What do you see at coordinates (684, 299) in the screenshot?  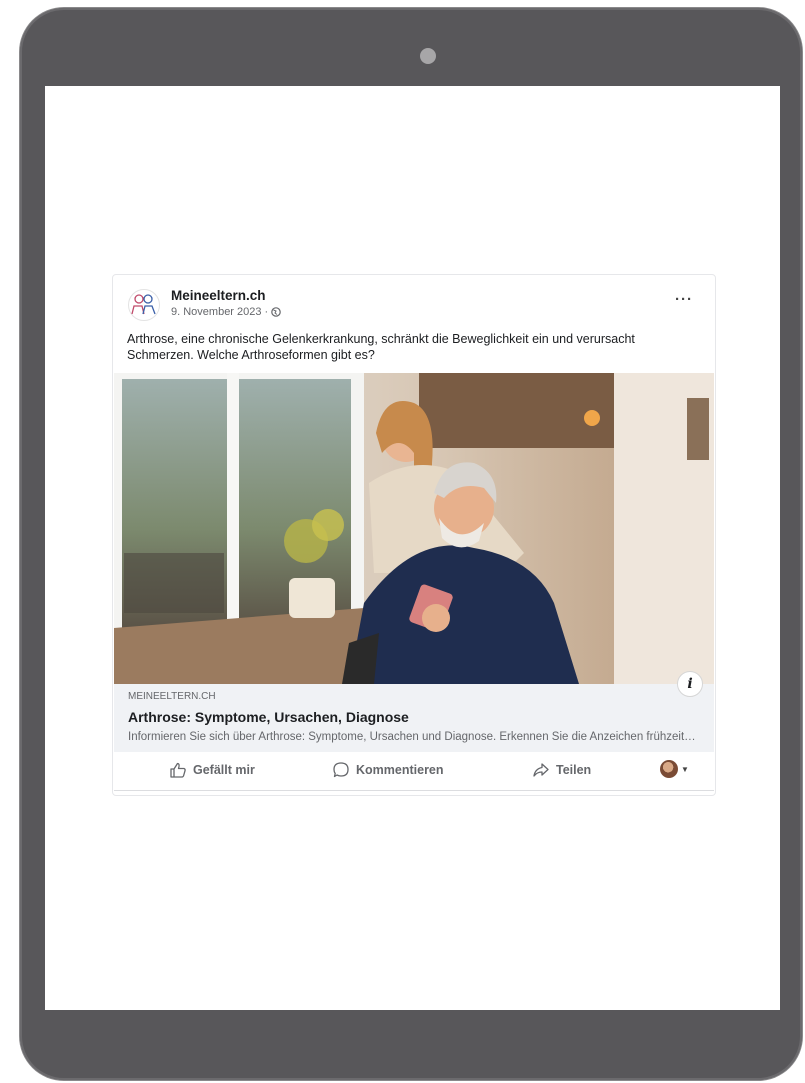 I see `more-options-icon: ···` at bounding box center [684, 299].